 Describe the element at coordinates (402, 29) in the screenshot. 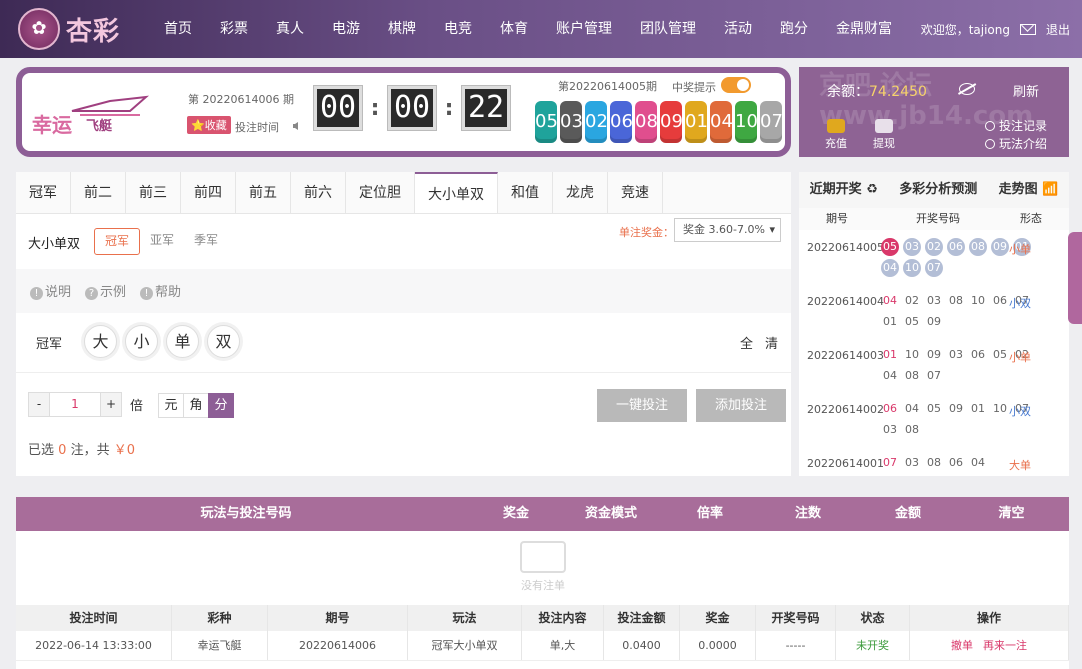

I see `nav-item-4: 棋牌` at that location.